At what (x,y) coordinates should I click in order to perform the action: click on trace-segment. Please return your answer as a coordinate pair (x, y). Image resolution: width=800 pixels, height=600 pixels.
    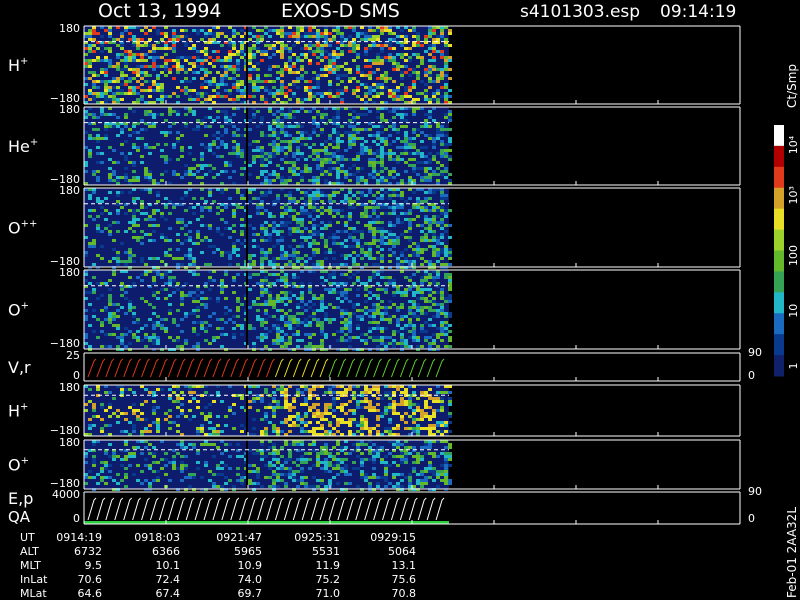
    Looking at the image, I should click on (261, 368).